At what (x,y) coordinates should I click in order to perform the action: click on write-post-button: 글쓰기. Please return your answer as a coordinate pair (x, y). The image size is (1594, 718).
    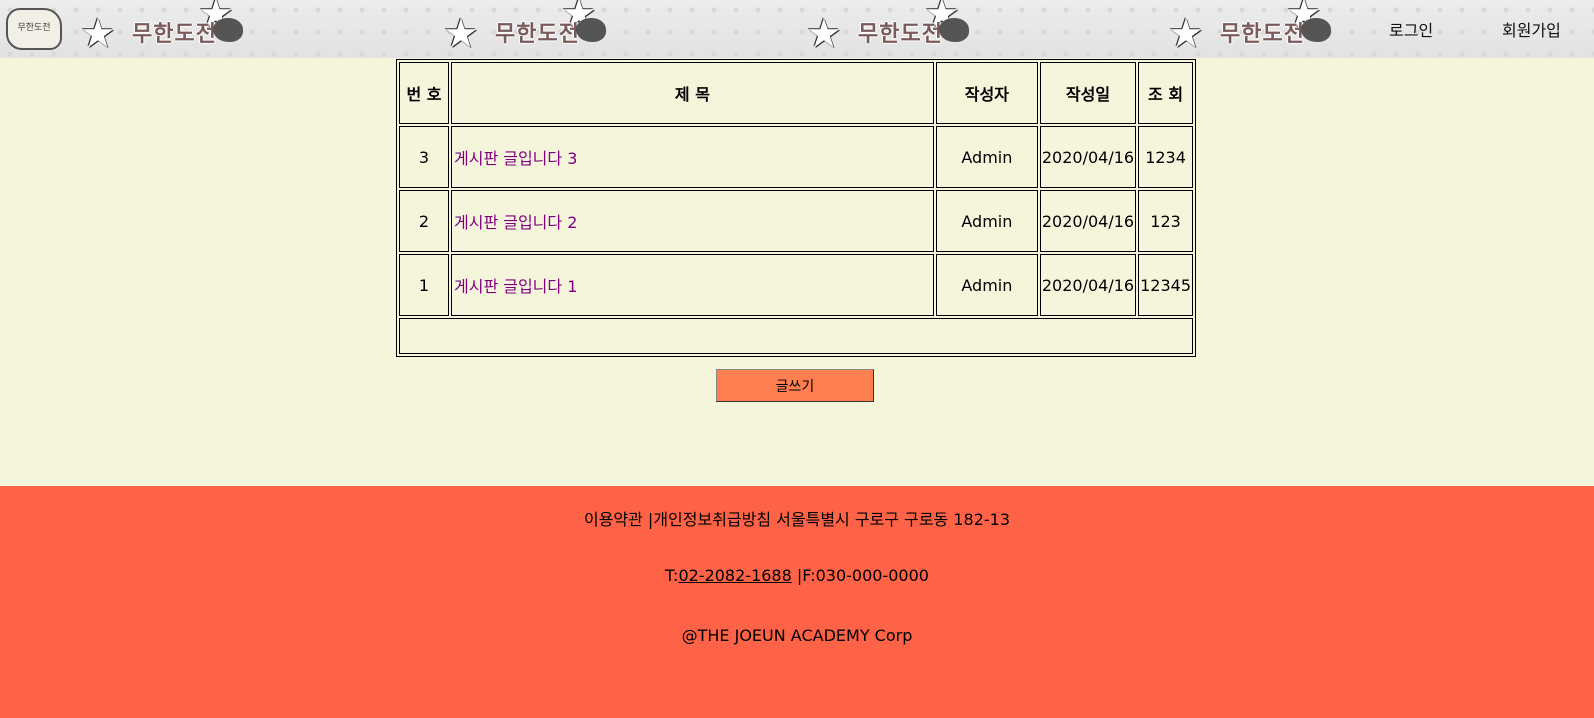
    Looking at the image, I should click on (795, 385).